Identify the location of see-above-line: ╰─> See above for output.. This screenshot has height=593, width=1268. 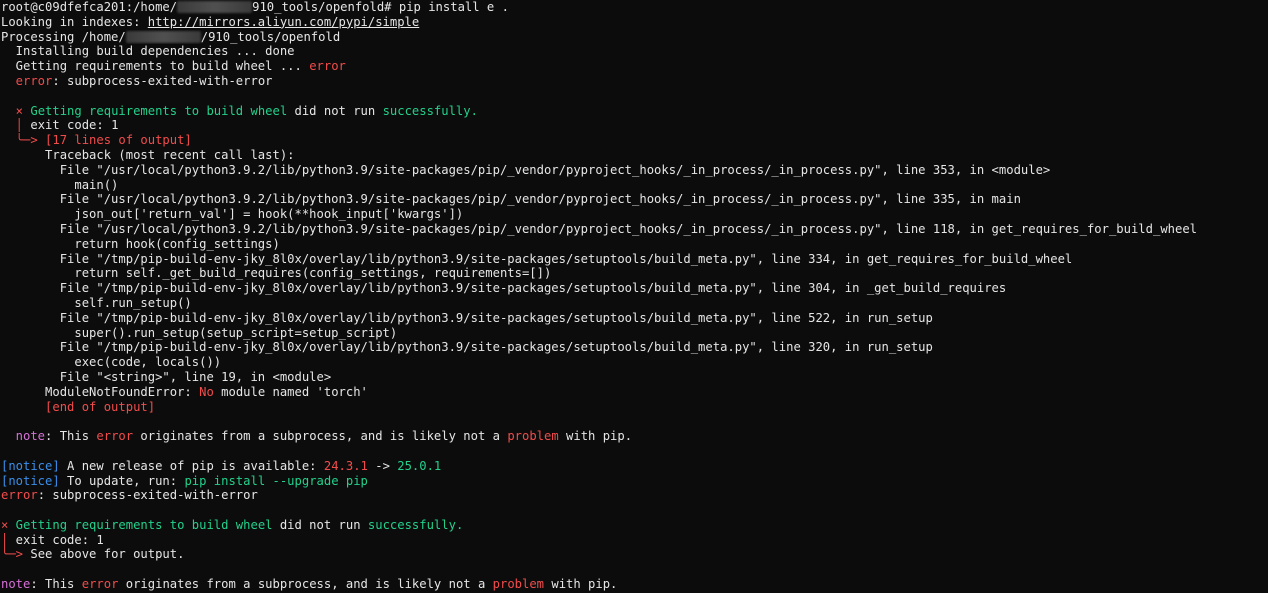
(93, 554).